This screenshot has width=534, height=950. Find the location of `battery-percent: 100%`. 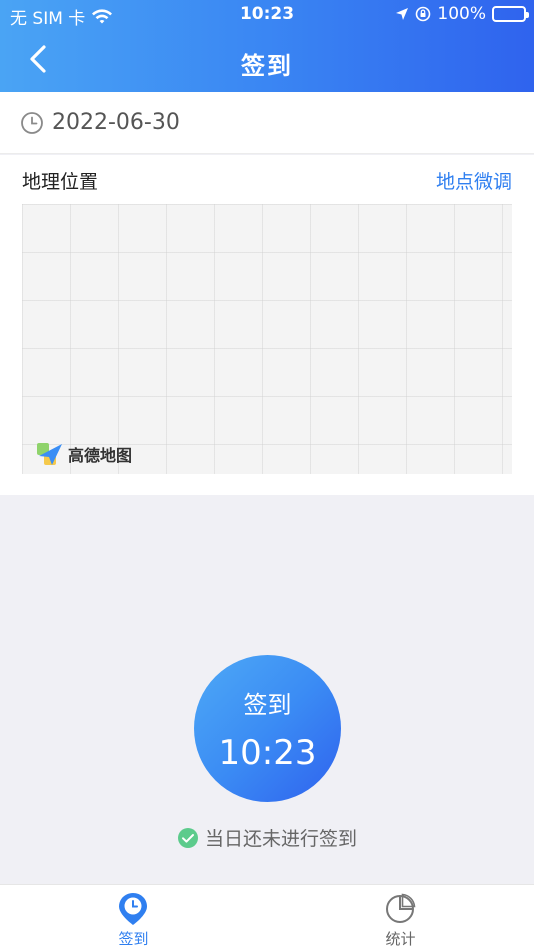

battery-percent: 100% is located at coordinates (461, 14).